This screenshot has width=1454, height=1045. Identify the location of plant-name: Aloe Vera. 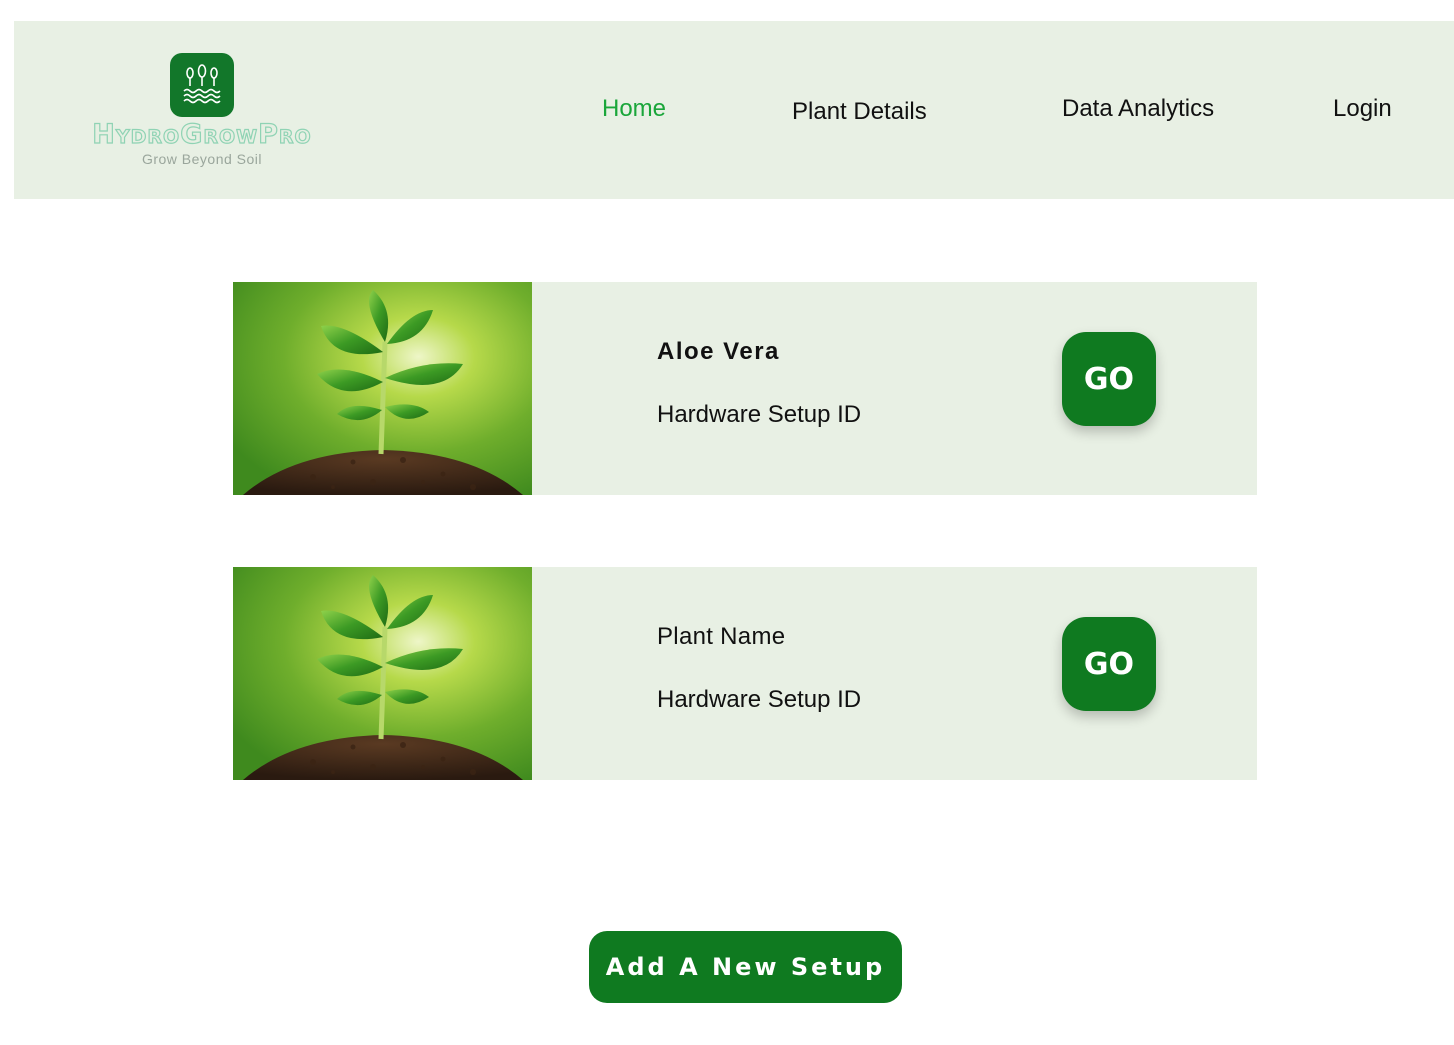
(718, 351).